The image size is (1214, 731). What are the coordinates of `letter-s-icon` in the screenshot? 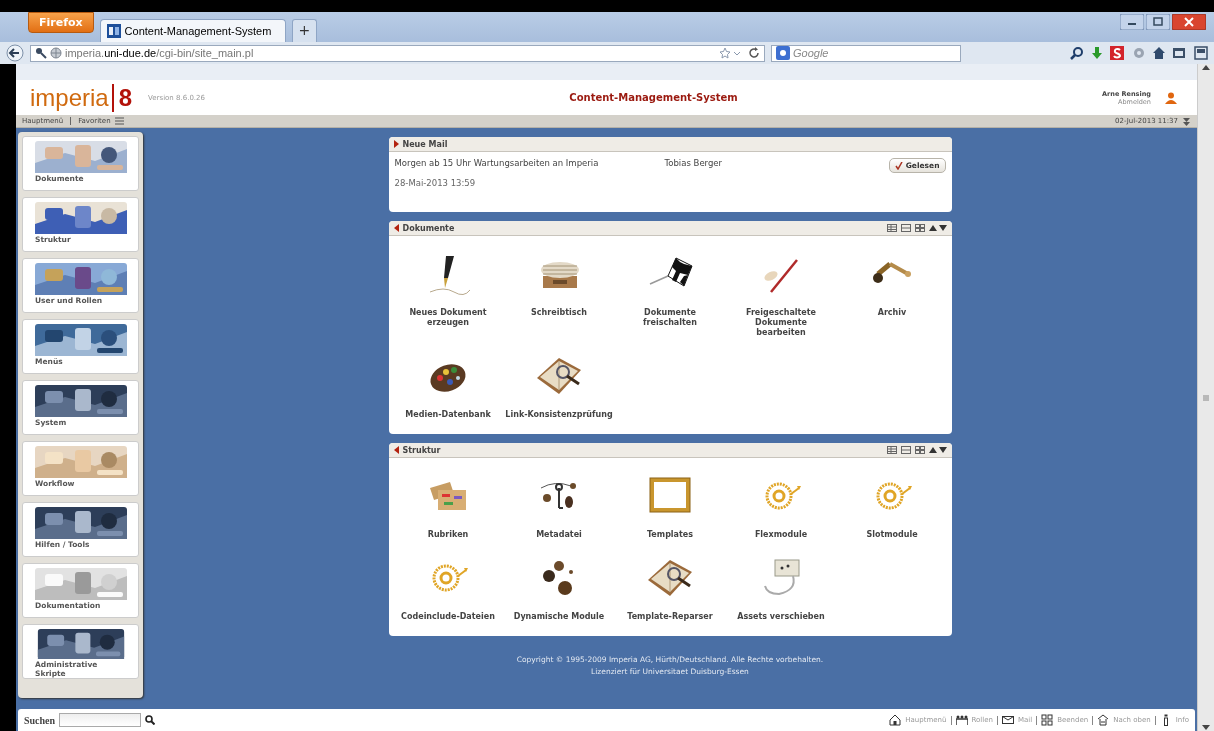 It's located at (1118, 53).